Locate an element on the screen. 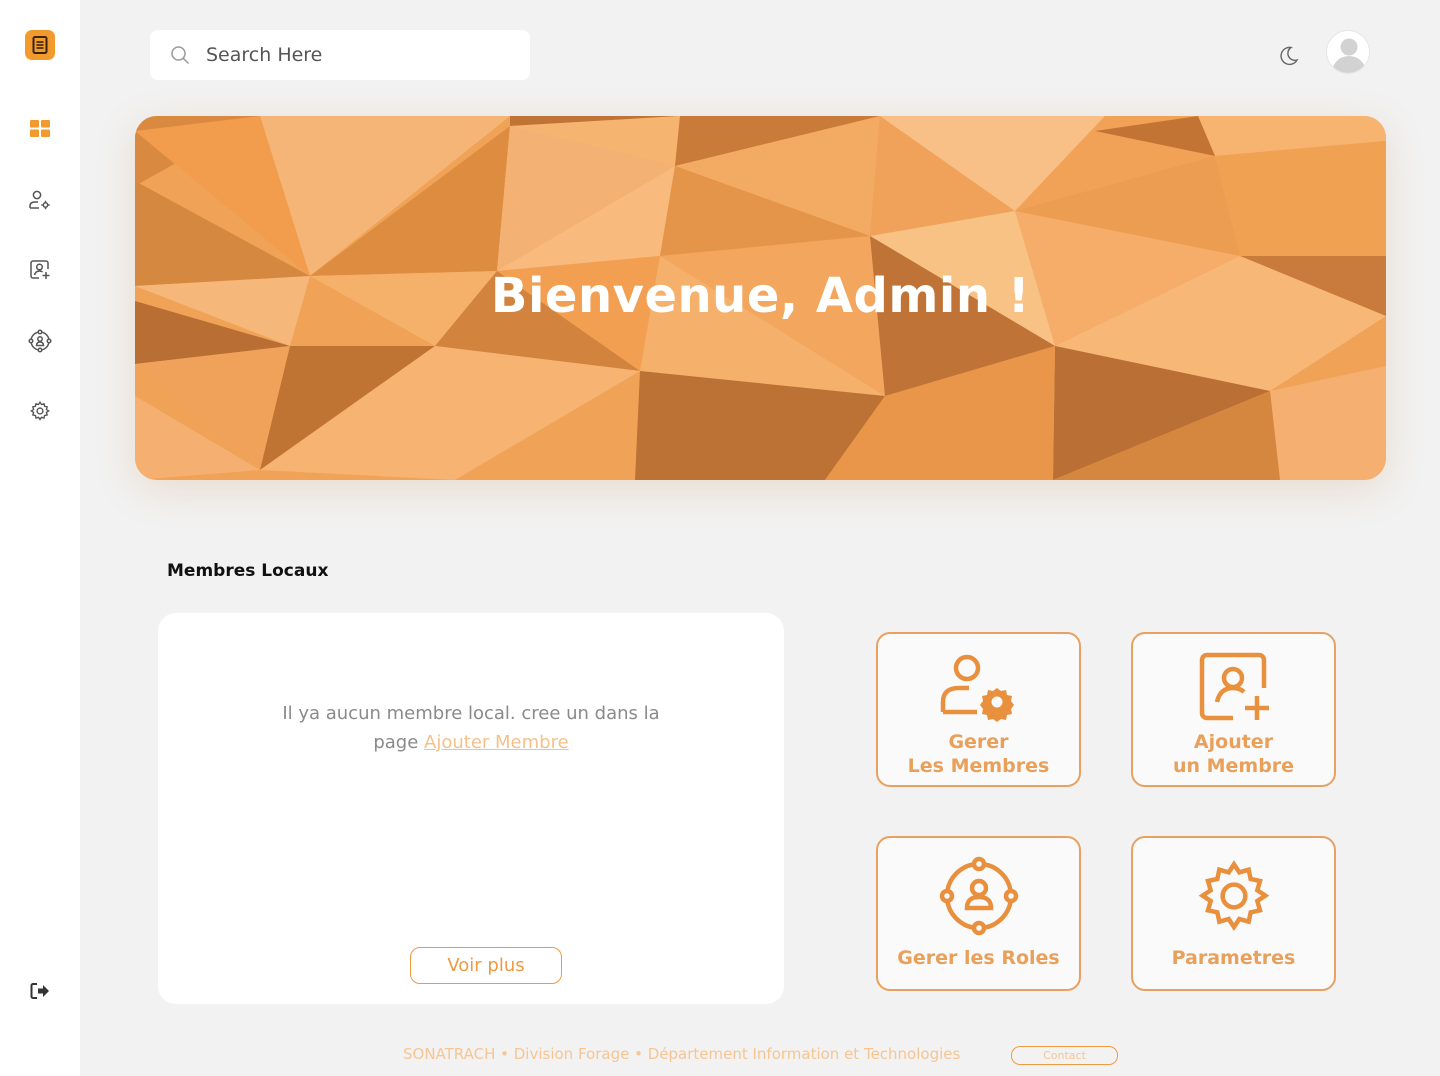  sidebar-item-dashboard is located at coordinates (40, 129).